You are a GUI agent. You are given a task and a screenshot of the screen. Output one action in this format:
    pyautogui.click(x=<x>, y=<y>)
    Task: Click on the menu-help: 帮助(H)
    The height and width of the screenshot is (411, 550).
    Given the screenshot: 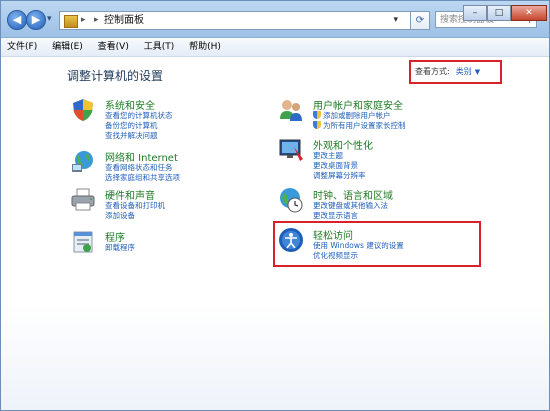 What is the action you would take?
    pyautogui.click(x=205, y=47)
    